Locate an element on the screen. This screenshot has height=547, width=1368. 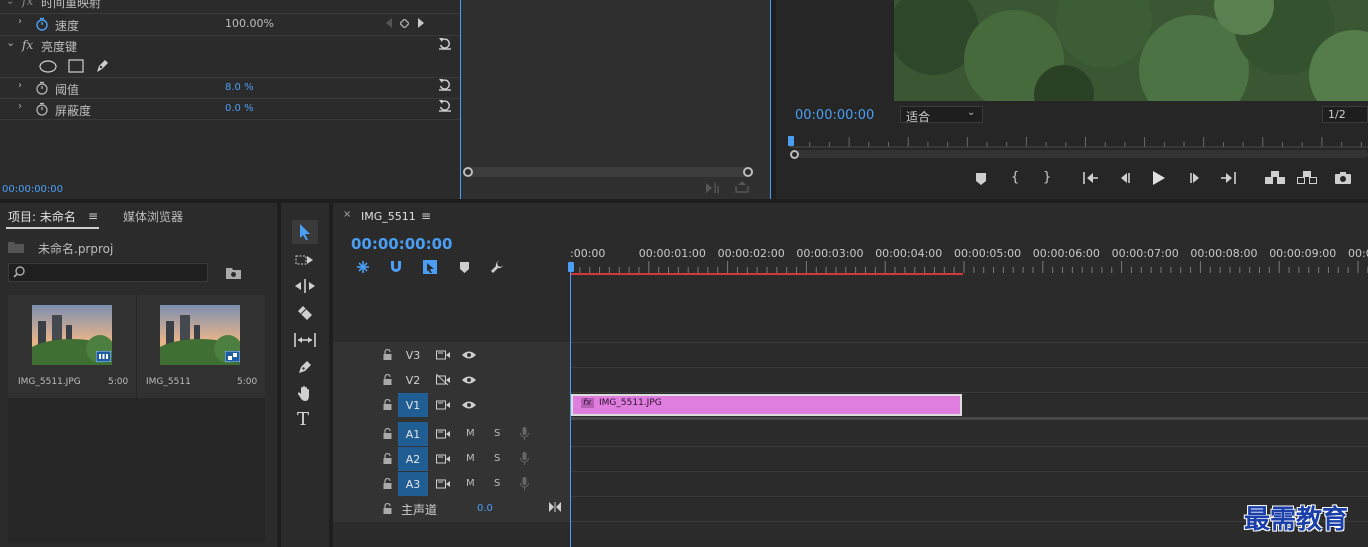
timeline-playhead-line is located at coordinates (570, 407).